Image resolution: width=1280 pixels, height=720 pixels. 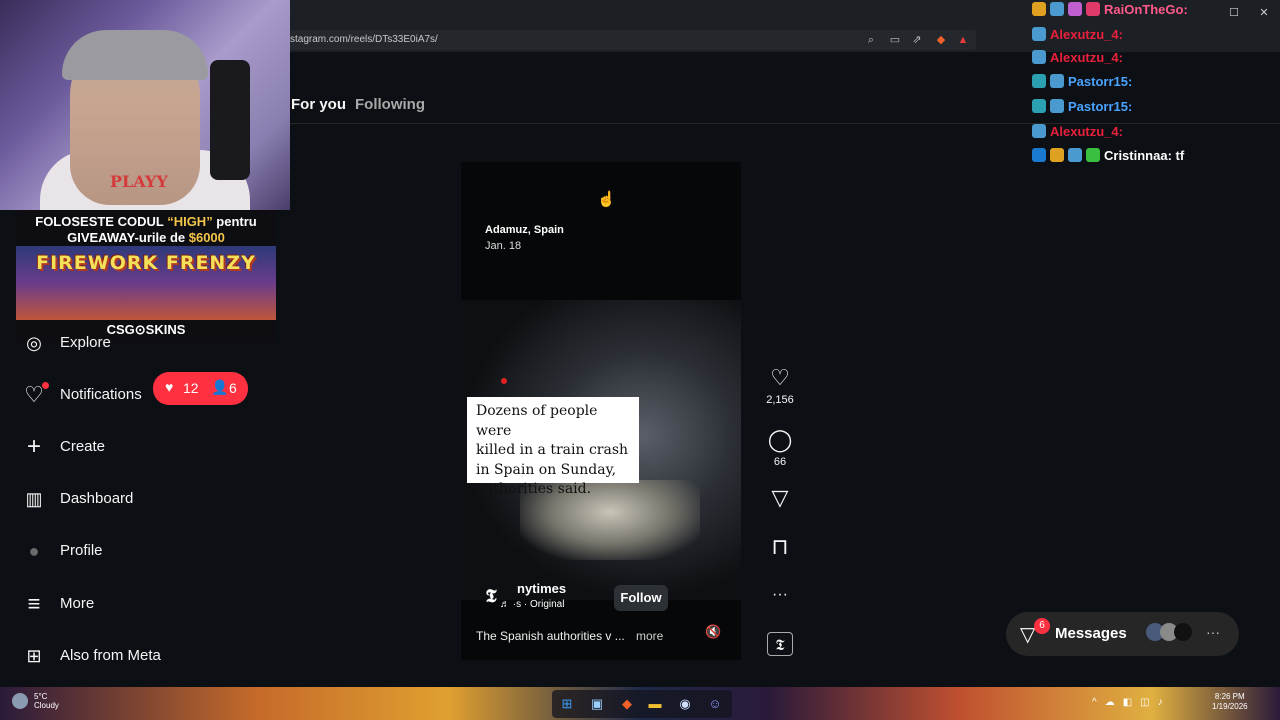 What do you see at coordinates (1180, 155) in the screenshot?
I see `chat-text: tf` at bounding box center [1180, 155].